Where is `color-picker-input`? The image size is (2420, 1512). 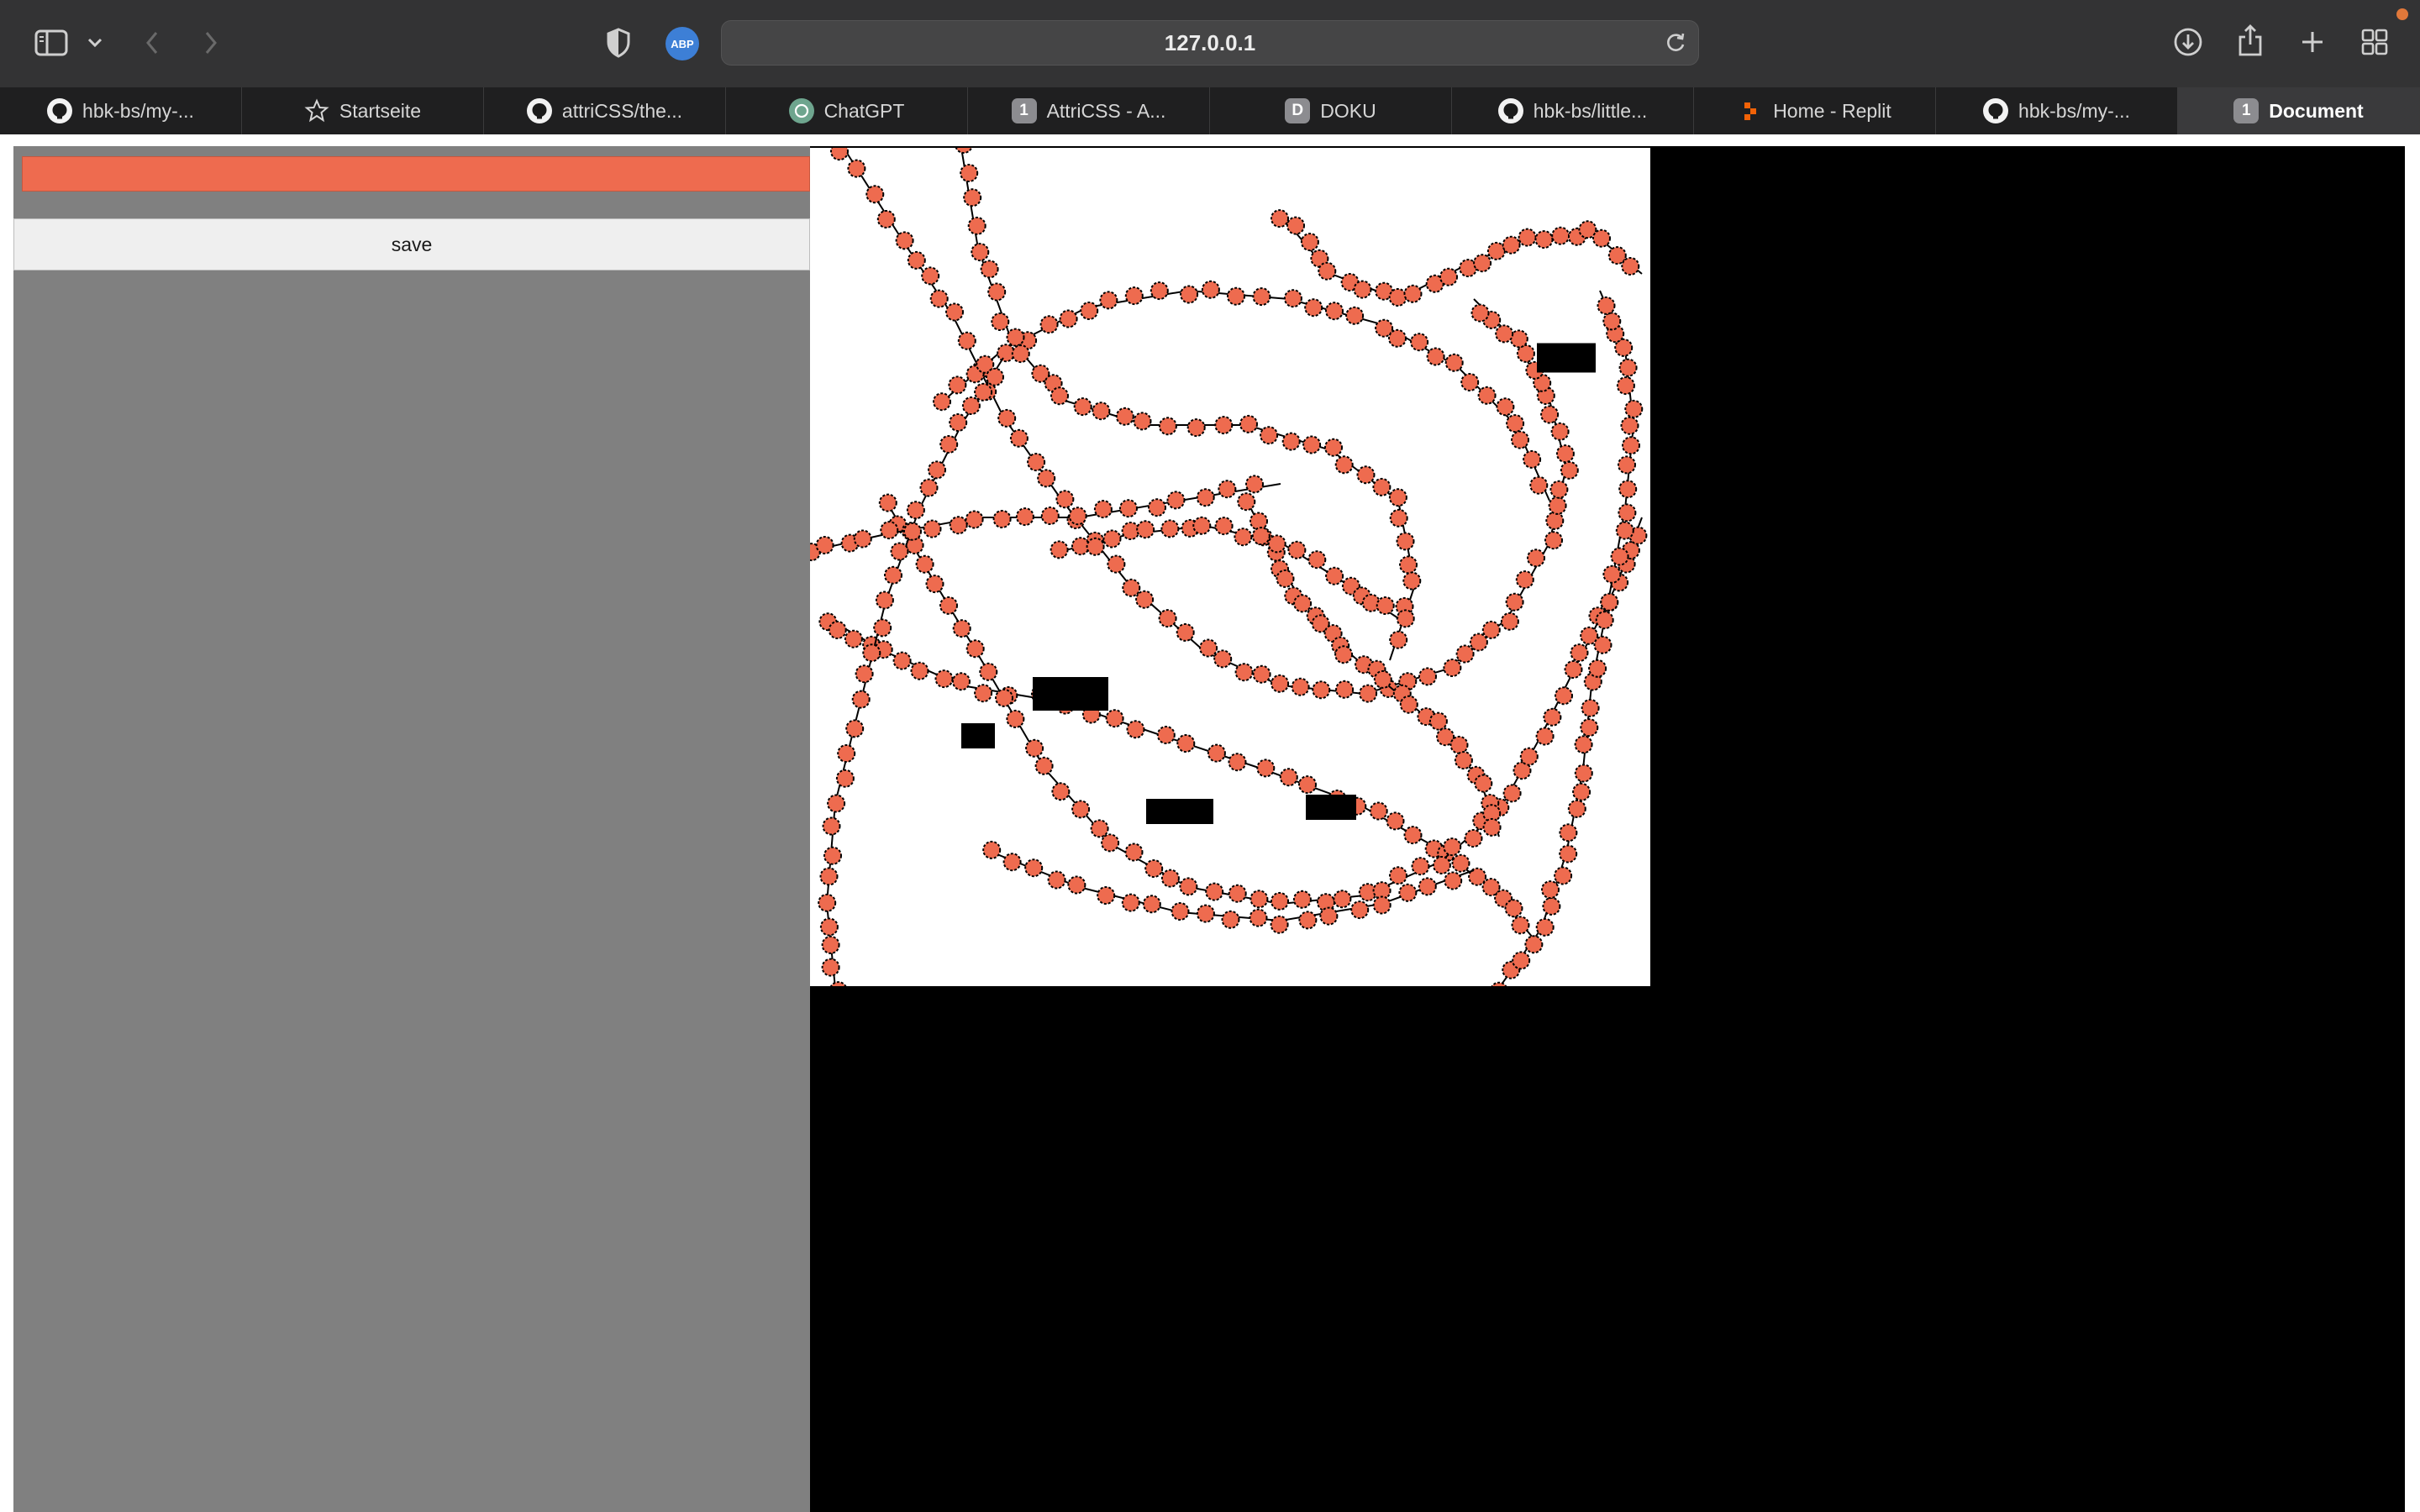
color-picker-input is located at coordinates (416, 174).